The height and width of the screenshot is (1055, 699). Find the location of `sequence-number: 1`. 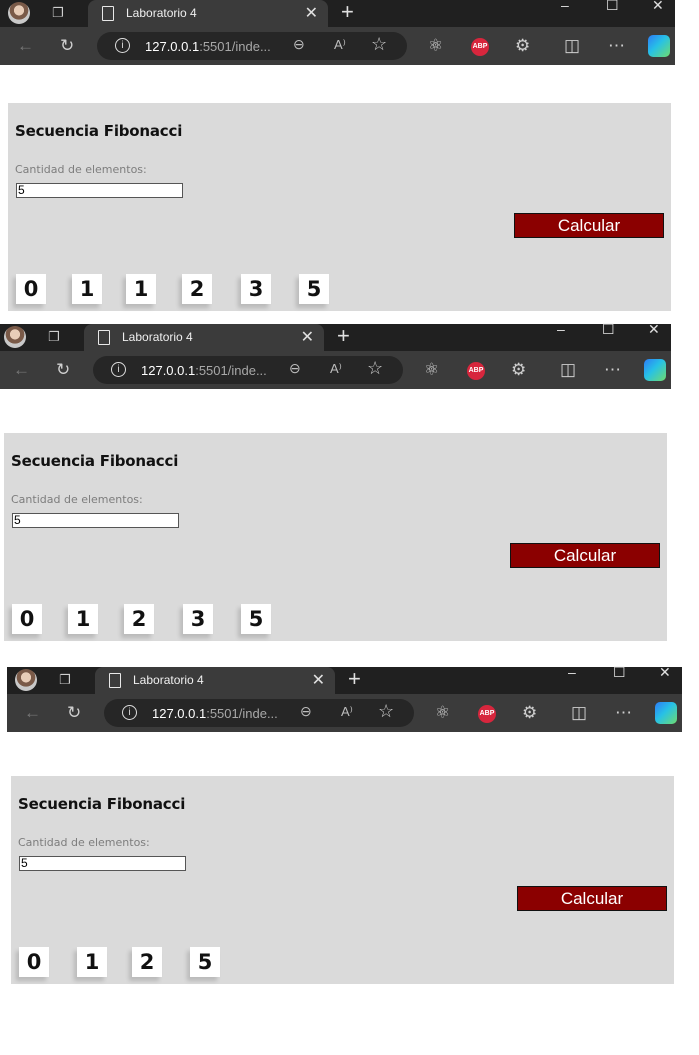

sequence-number: 1 is located at coordinates (83, 619).